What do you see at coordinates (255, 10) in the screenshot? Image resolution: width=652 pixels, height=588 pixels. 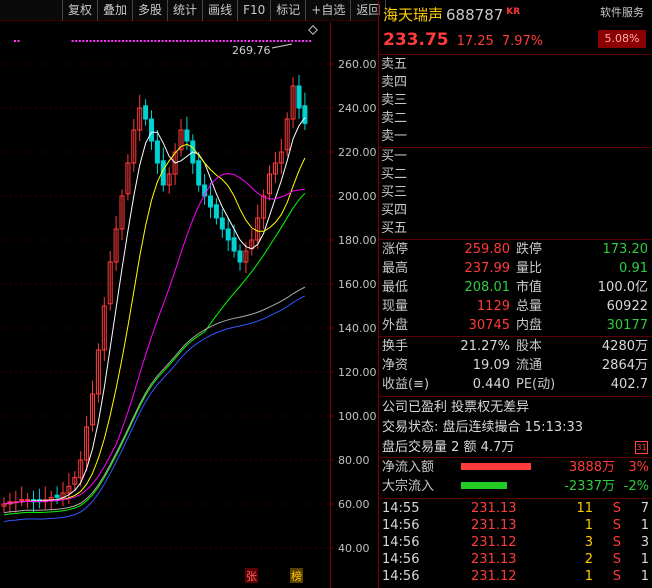 I see `toolbar-f10-button: F10` at bounding box center [255, 10].